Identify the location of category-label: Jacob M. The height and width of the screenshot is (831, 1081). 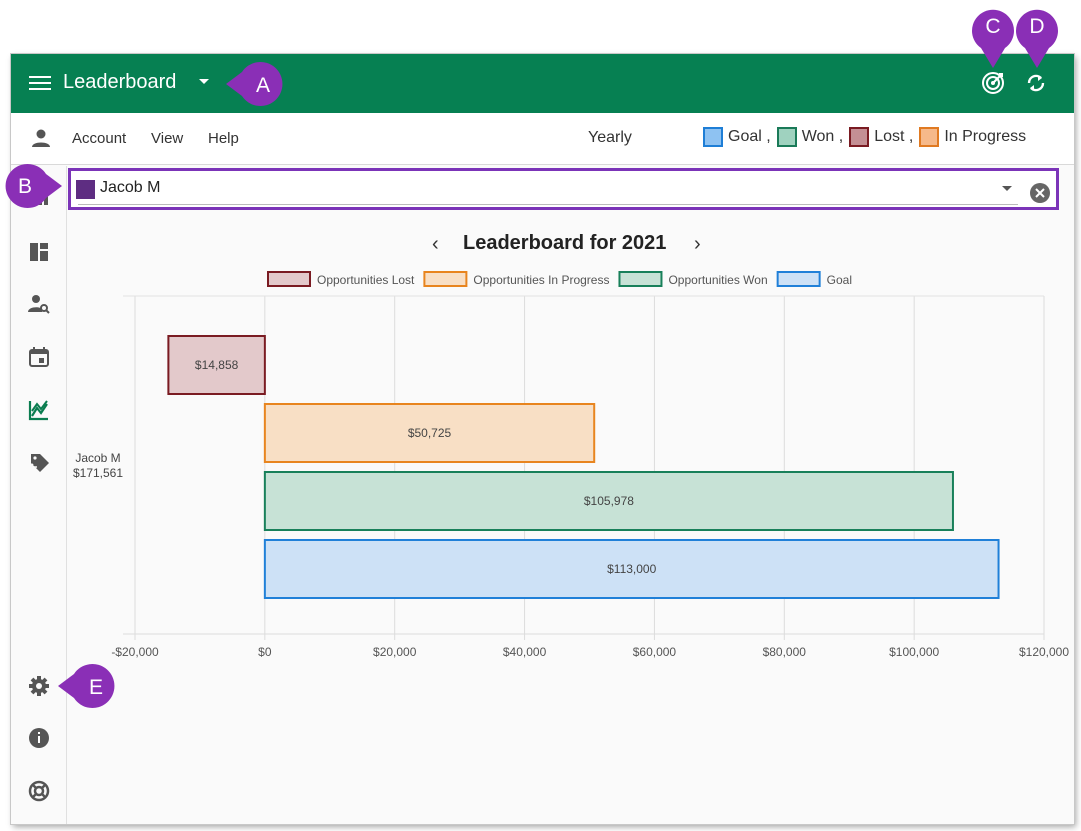
(97, 458).